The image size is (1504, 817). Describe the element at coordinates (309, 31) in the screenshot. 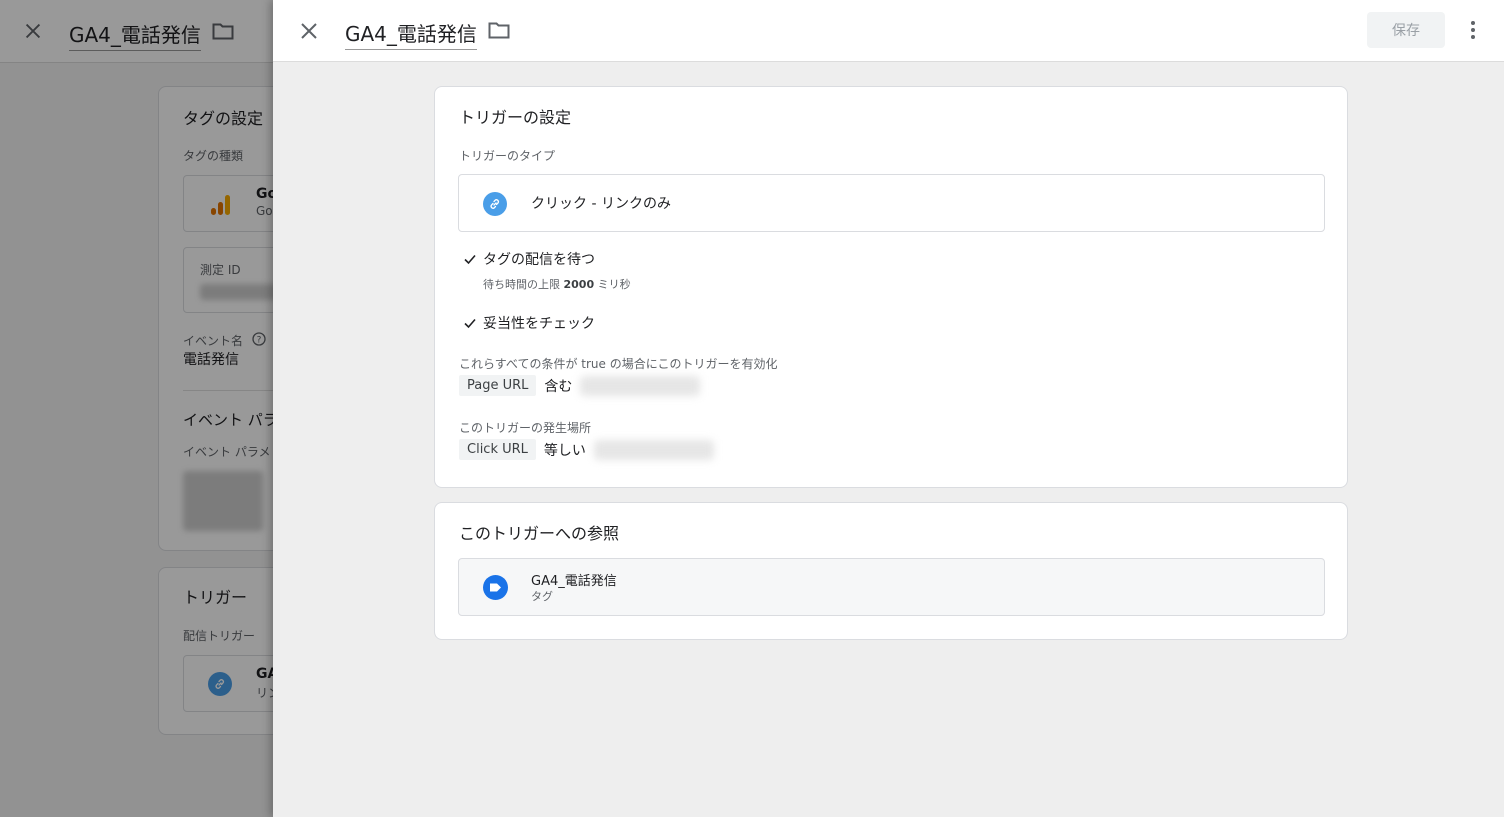

I see `close-icon` at that location.